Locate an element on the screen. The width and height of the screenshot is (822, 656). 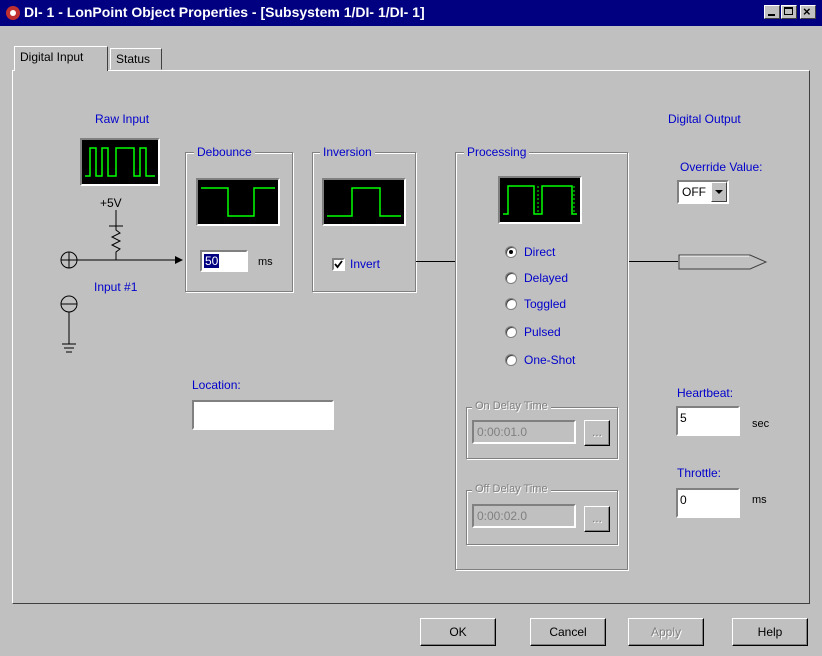
radio-one-shot is located at coordinates (511, 360).